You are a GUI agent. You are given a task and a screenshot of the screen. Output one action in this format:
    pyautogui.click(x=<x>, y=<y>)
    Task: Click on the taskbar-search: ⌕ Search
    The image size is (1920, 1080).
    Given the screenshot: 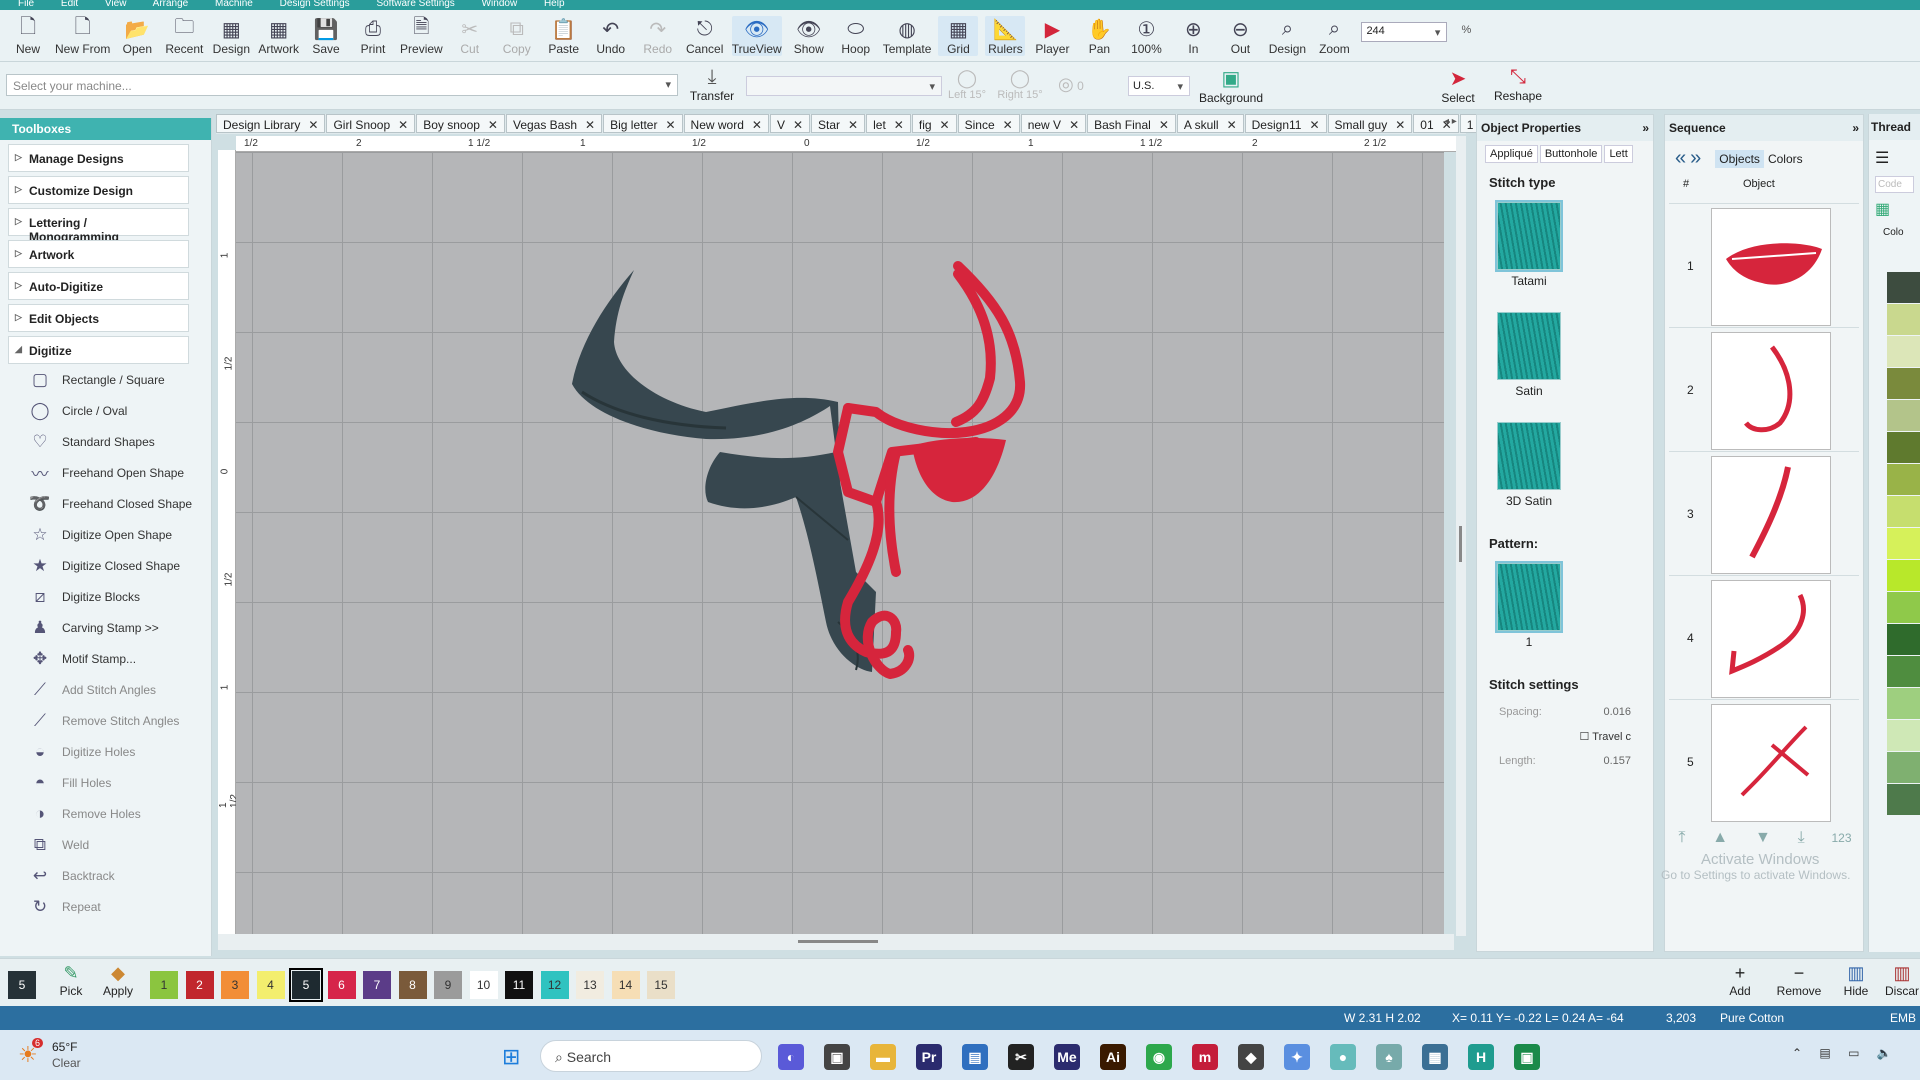 What is the action you would take?
    pyautogui.click(x=651, y=1056)
    